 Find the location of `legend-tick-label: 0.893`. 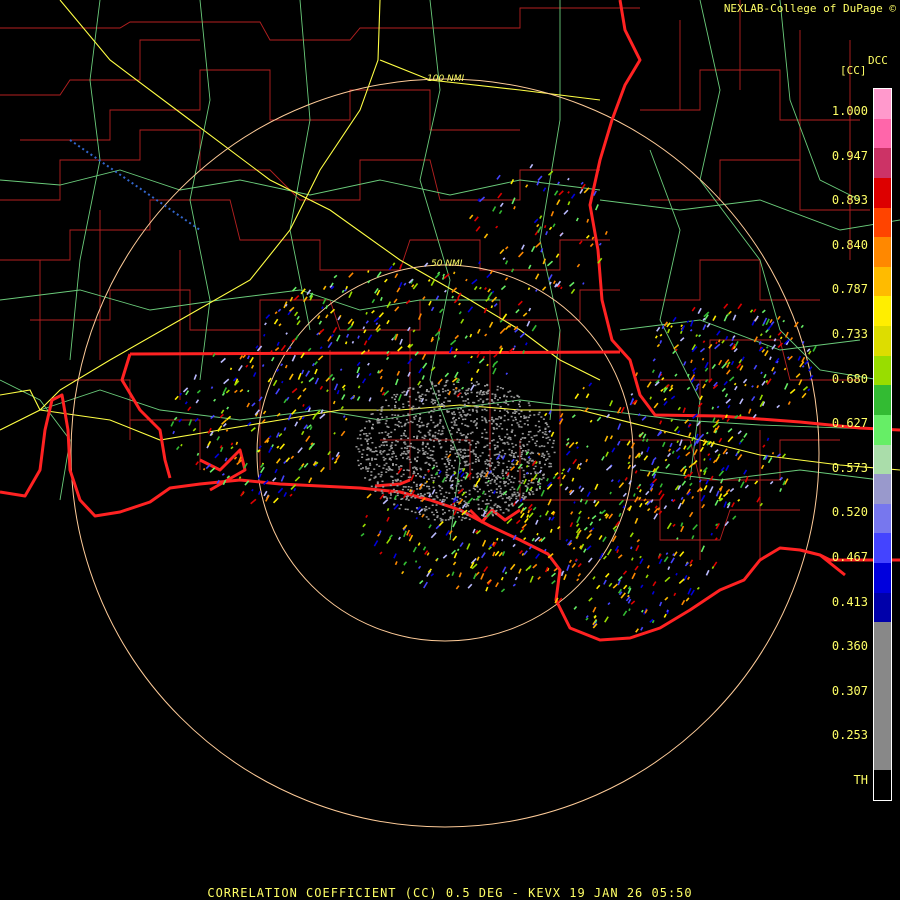

legend-tick-label: 0.893 is located at coordinates (849, 200).